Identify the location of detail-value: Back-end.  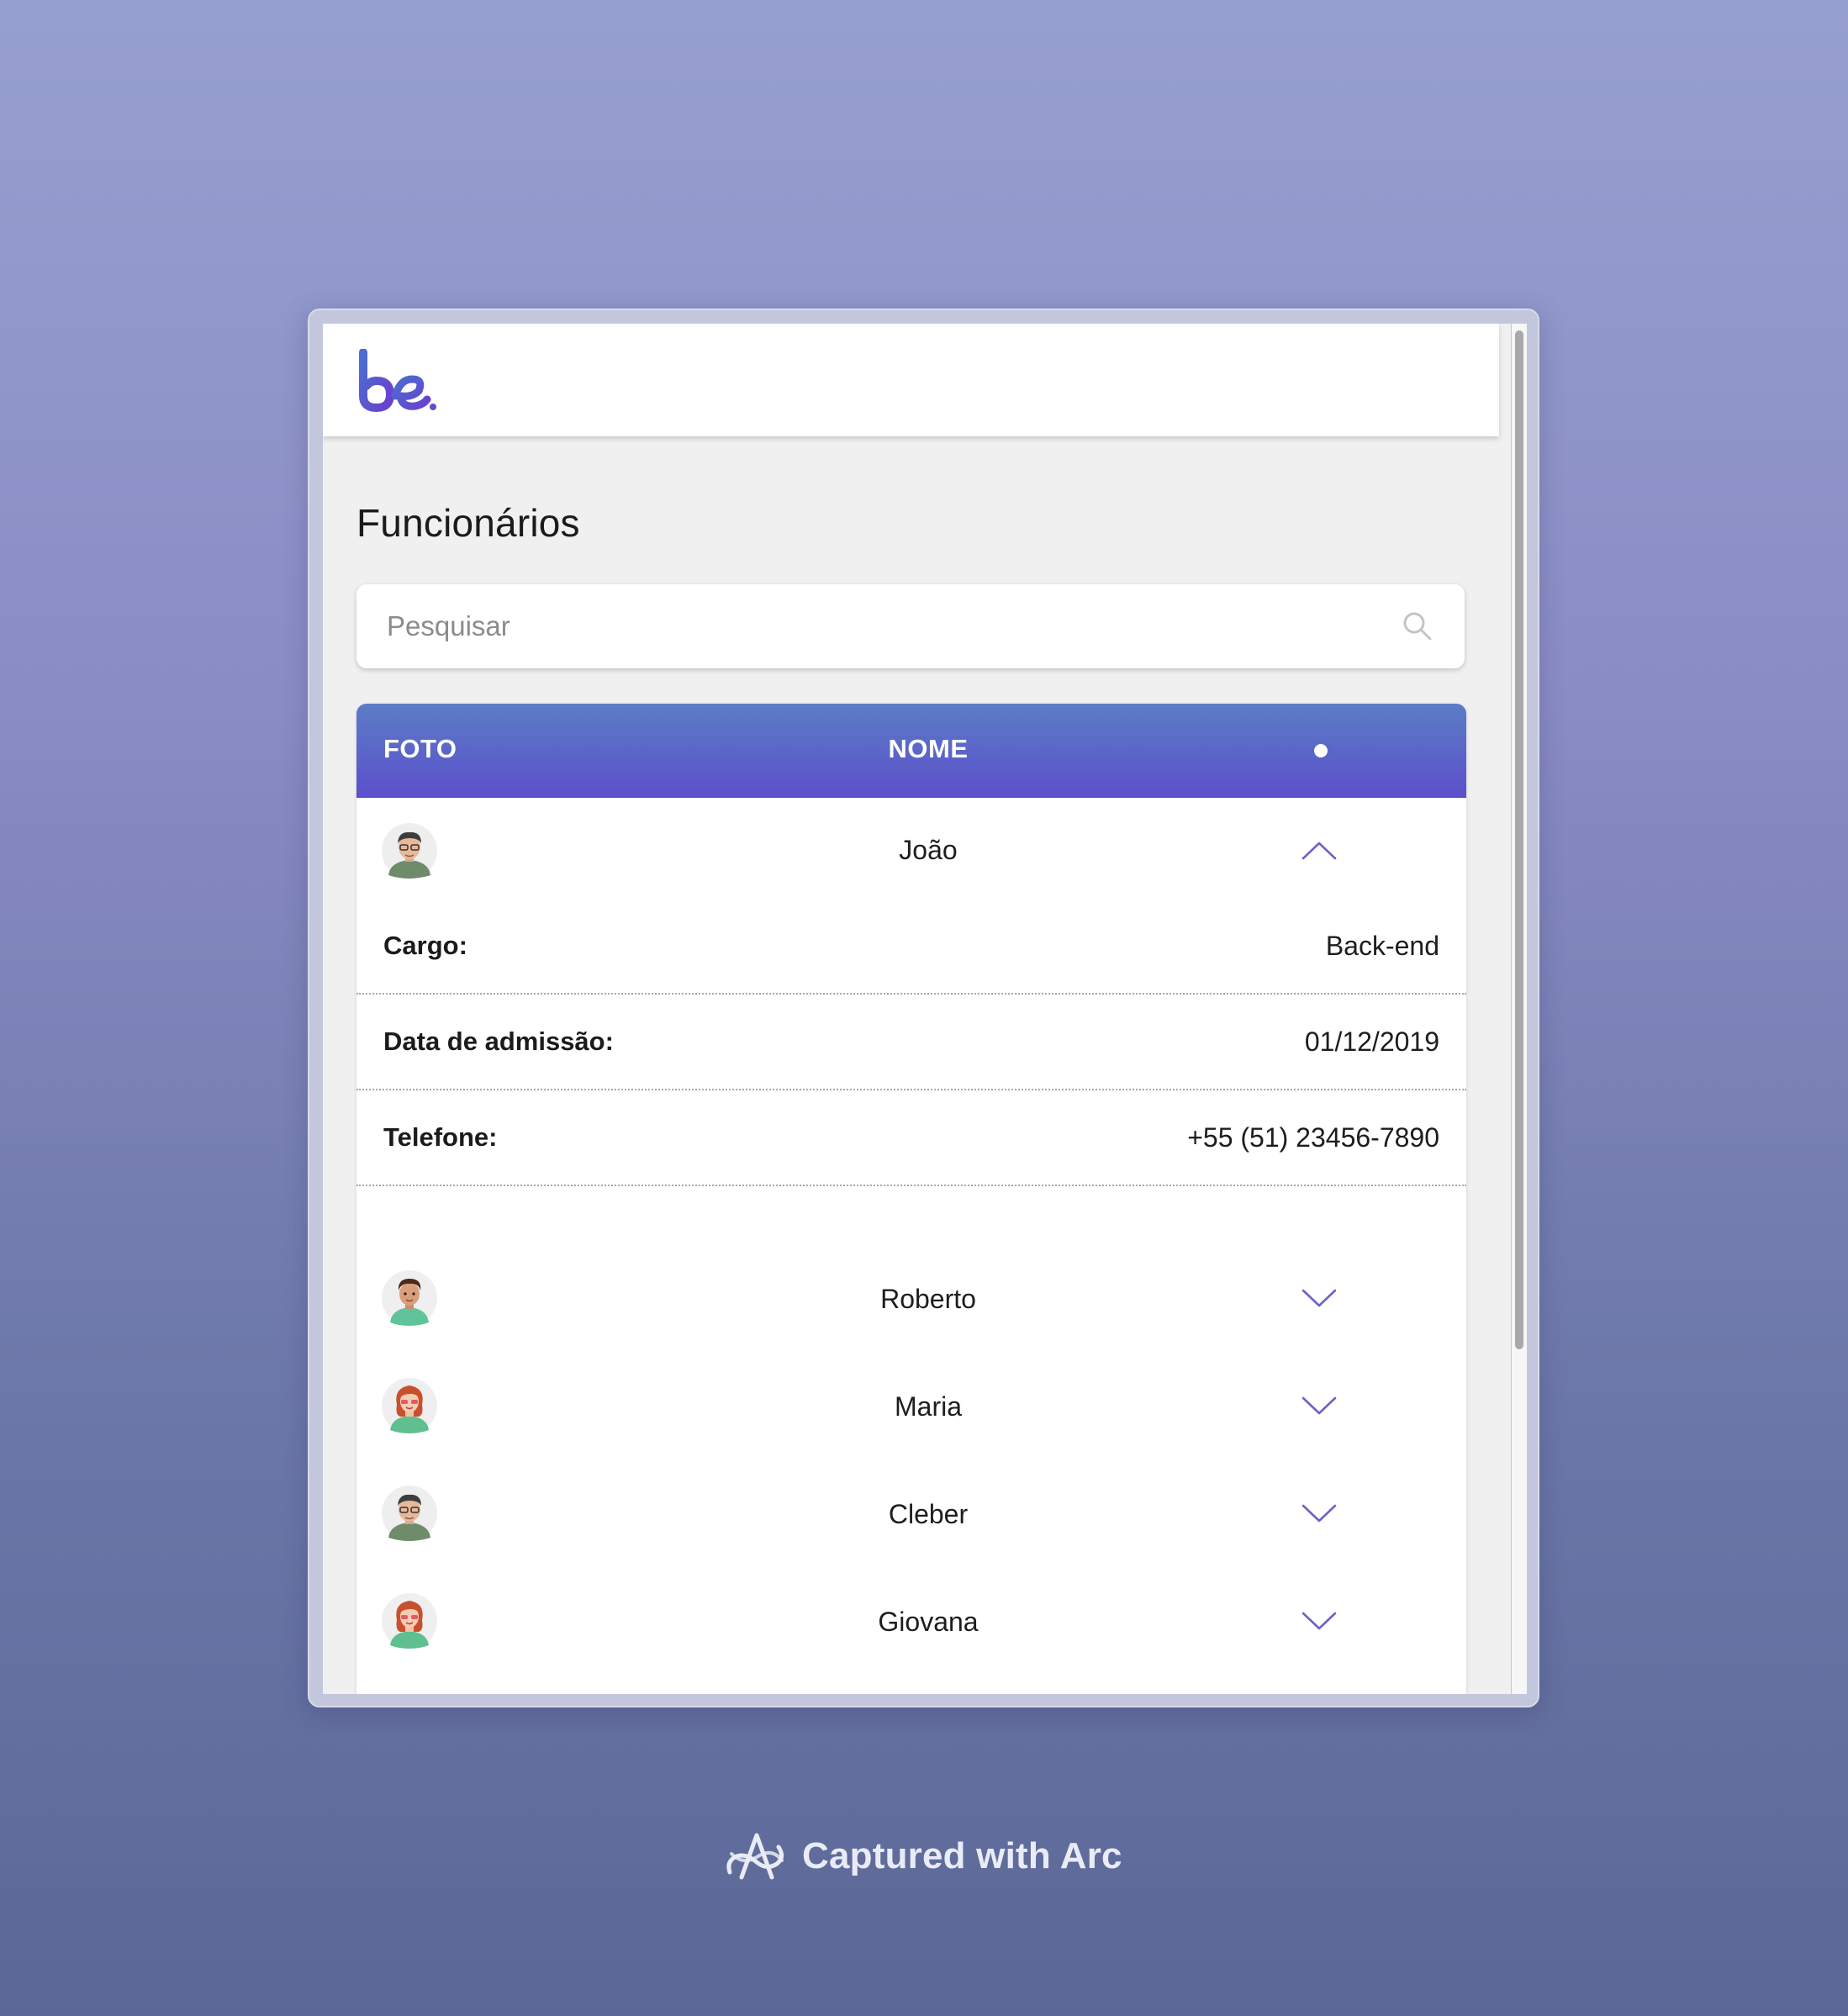
(1382, 946).